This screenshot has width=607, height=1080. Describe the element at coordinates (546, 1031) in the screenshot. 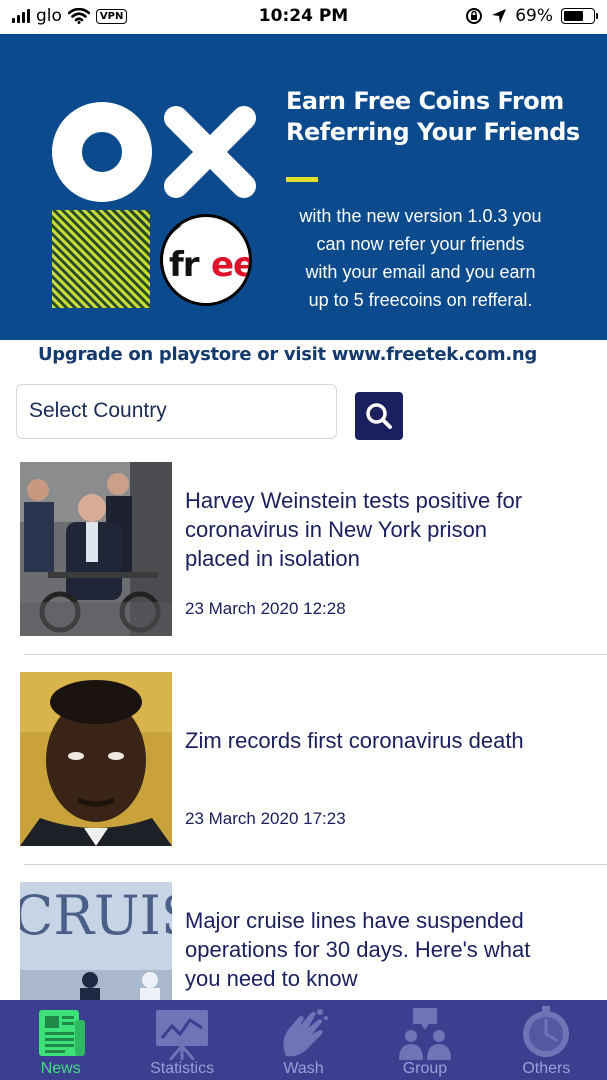

I see `stopwatch-icon` at that location.